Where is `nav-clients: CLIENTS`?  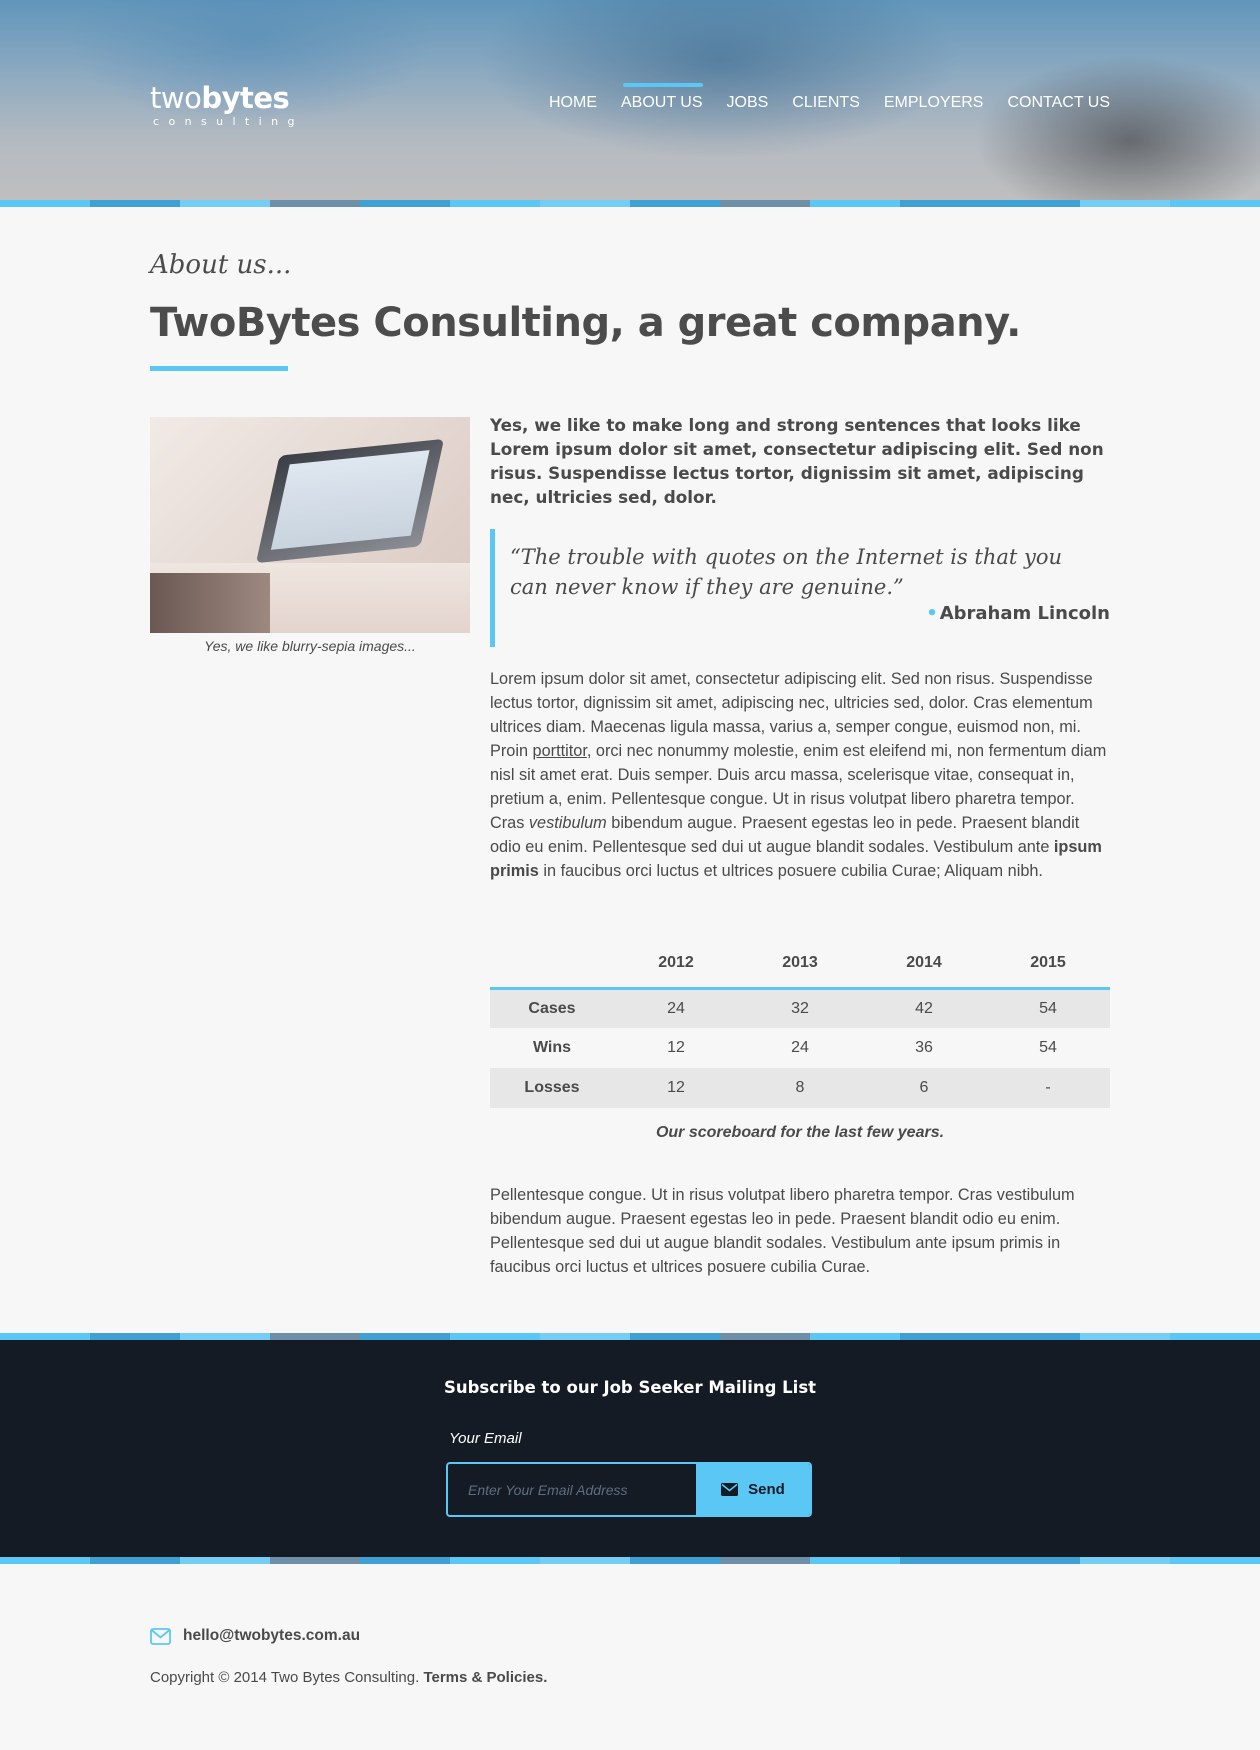
nav-clients: CLIENTS is located at coordinates (826, 103).